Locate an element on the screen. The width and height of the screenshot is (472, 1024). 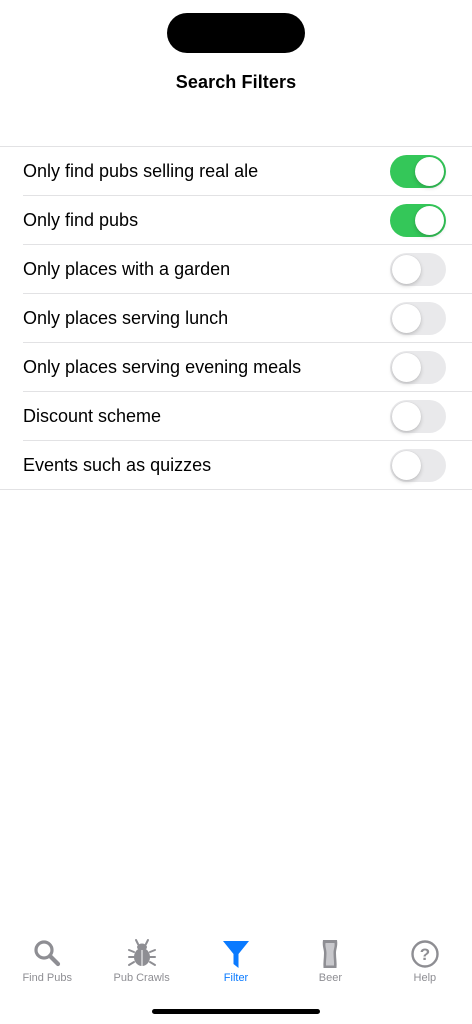
filter-label: Discount scheme is located at coordinates (92, 415).